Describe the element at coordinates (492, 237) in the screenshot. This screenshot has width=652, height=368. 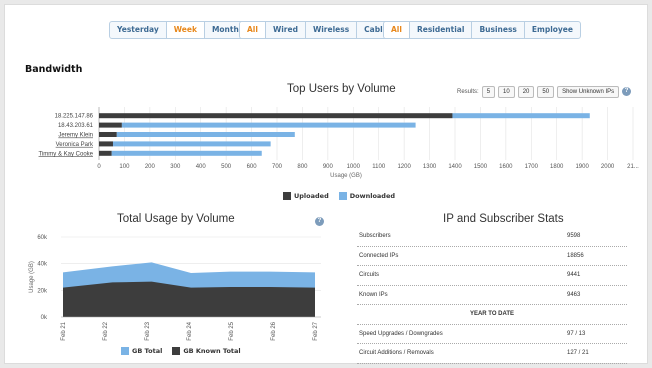
I see `stats-row: Subscribers 9598` at that location.